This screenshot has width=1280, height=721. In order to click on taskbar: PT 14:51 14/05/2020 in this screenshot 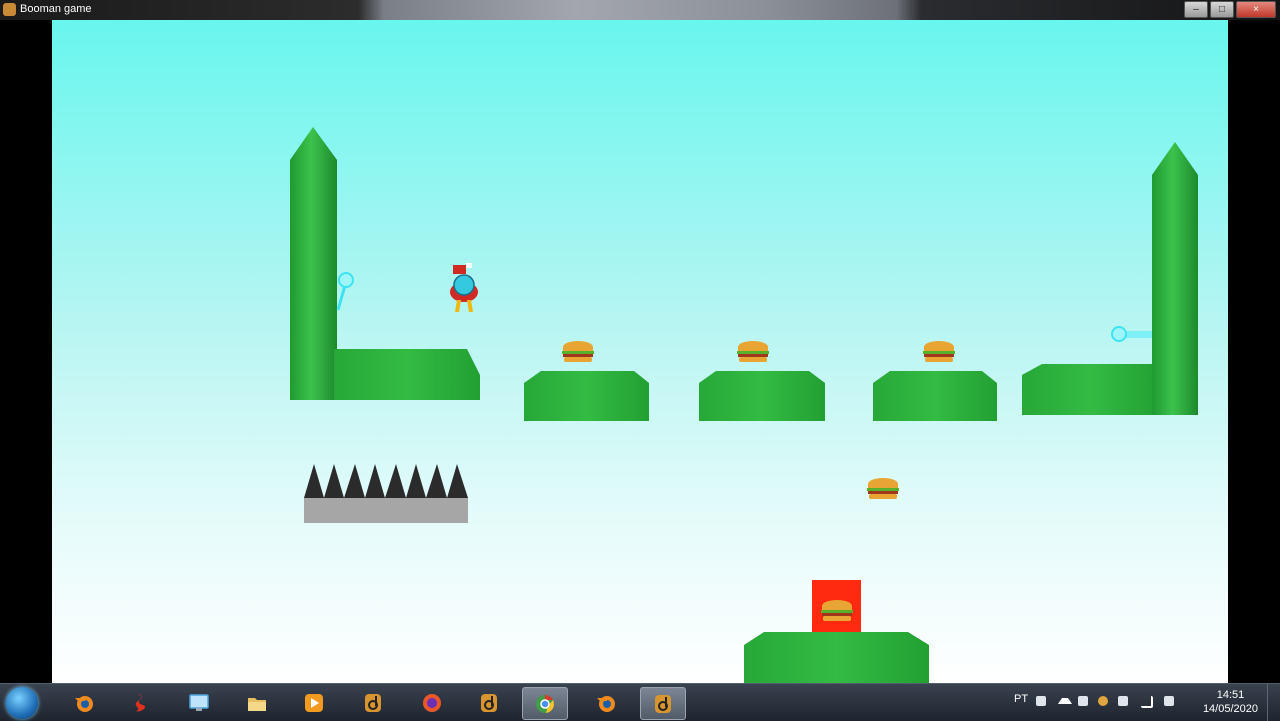, I will do `click(640, 702)`.